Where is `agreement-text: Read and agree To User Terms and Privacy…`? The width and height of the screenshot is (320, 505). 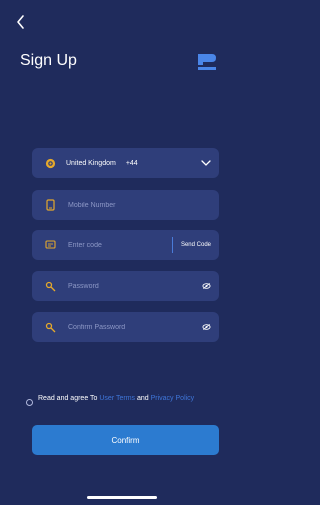 agreement-text: Read and agree To User Terms and Privacy… is located at coordinates (123, 398).